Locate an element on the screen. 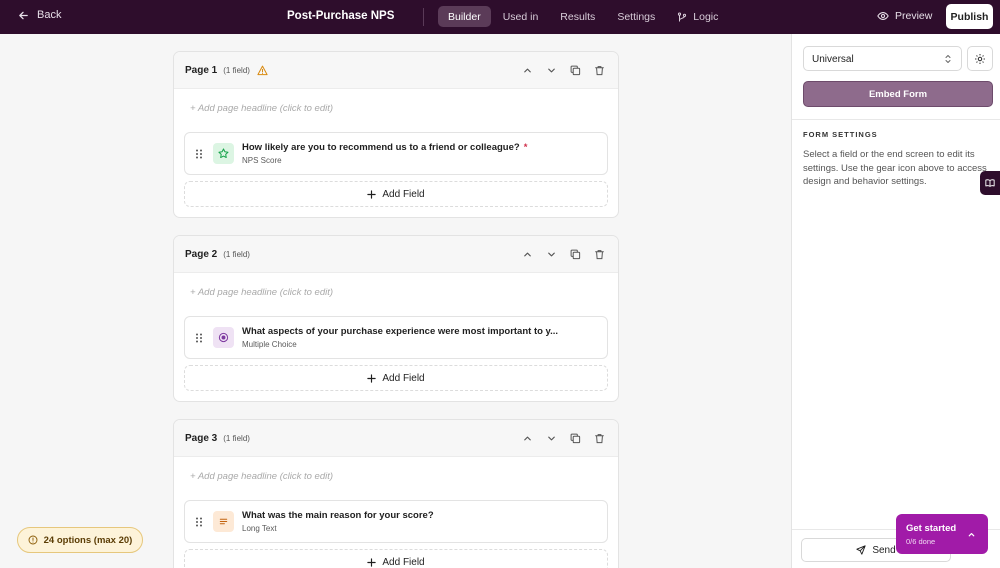 The height and width of the screenshot is (568, 1000). send-icon is located at coordinates (861, 550).